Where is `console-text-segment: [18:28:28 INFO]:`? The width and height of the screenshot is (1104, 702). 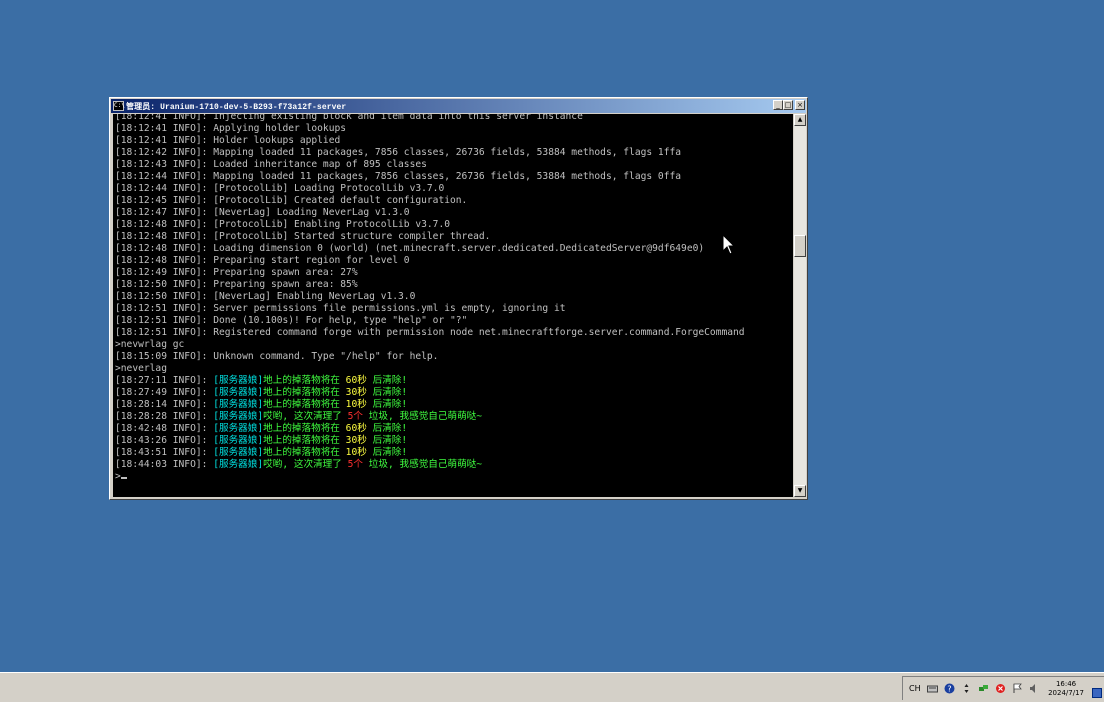 console-text-segment: [18:28:28 INFO]: is located at coordinates (164, 416).